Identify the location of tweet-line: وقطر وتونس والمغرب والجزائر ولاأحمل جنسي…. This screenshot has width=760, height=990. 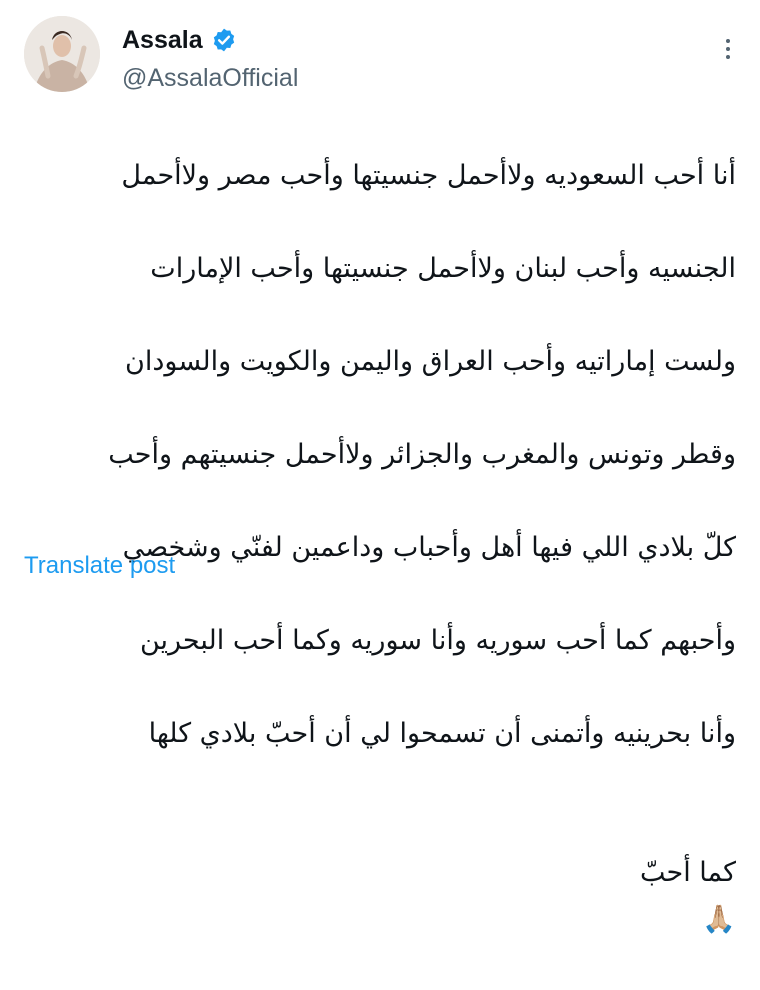
(422, 454).